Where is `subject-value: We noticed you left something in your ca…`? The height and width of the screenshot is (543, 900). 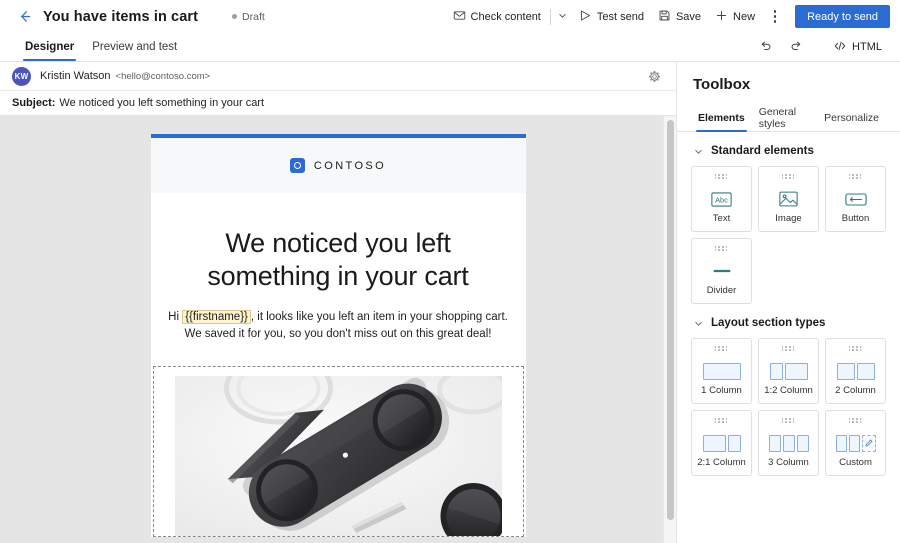 subject-value: We noticed you left something in your ca… is located at coordinates (162, 103).